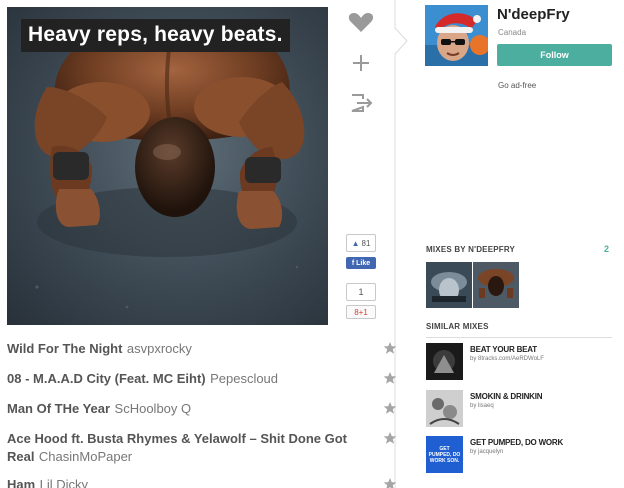 The height and width of the screenshot is (488, 624). Describe the element at coordinates (202, 482) in the screenshot. I see `track-row: Ham Lil Dicky` at that location.